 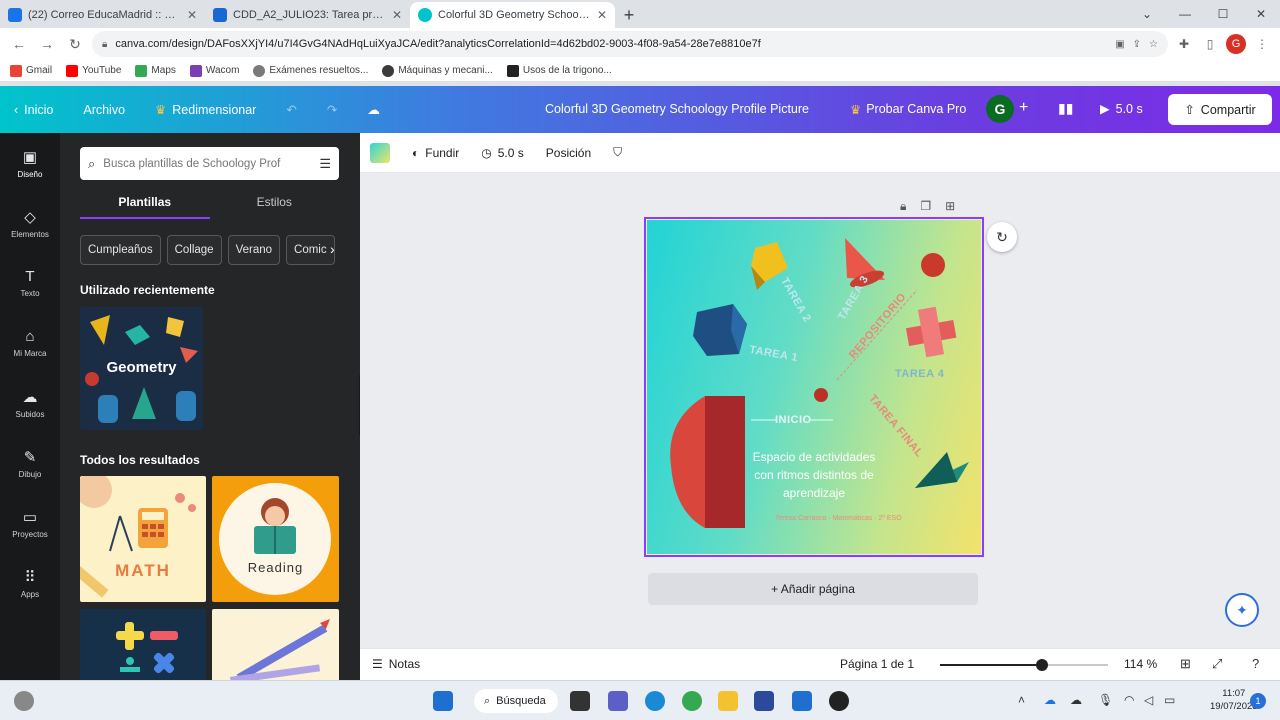 I want to click on try-pro-button: ♛ Probar Canva Pro, so click(x=908, y=109).